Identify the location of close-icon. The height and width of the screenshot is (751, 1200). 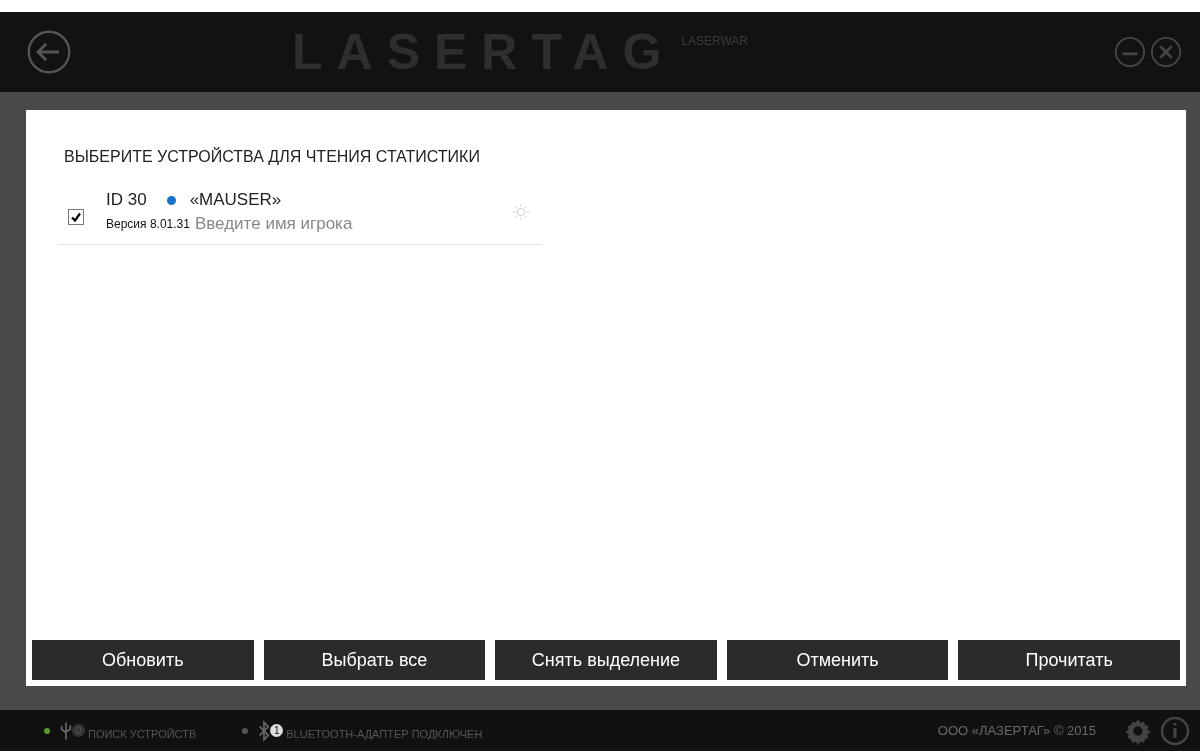
(1166, 52).